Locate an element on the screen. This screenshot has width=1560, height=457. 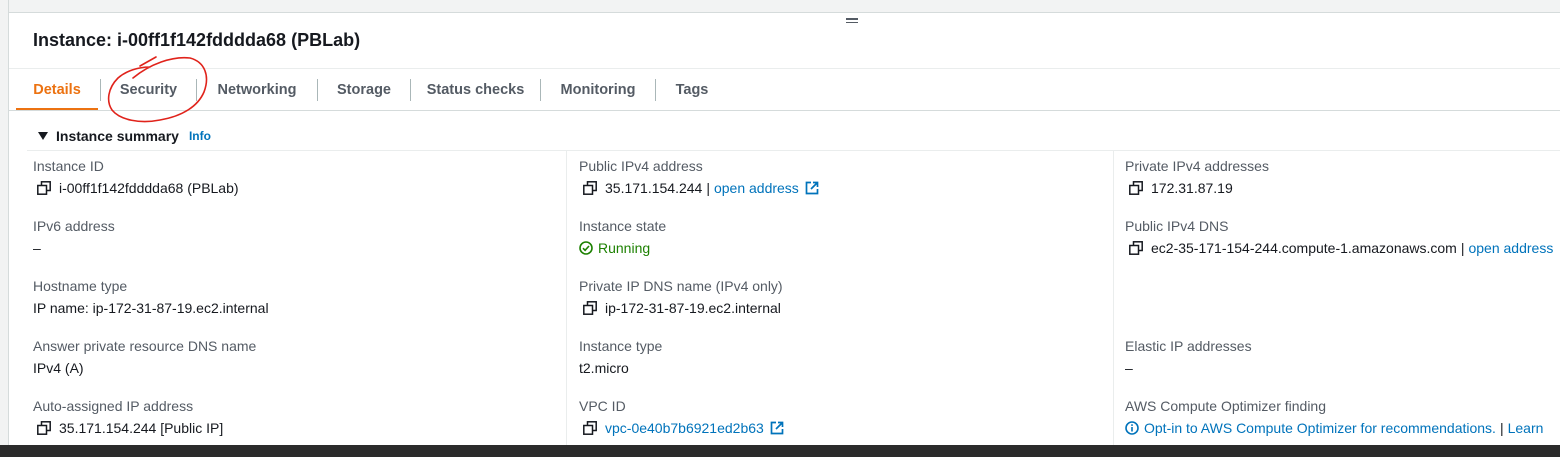
private-ipv4-field: Private IPv4 addresses 172.31.87.19 is located at coordinates (1197, 177).